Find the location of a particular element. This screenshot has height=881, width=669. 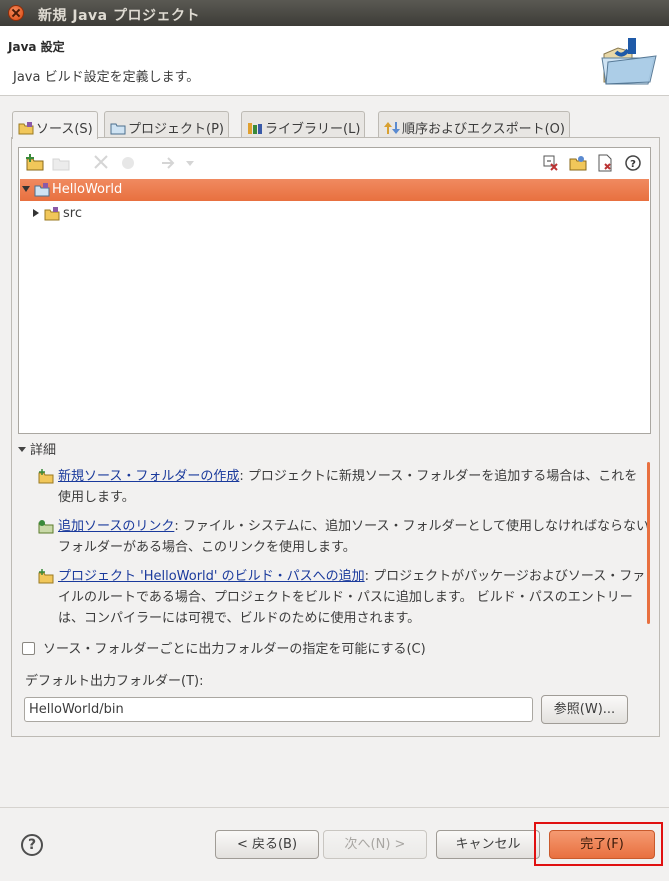

tab-source: ソース(S) is located at coordinates (55, 125).